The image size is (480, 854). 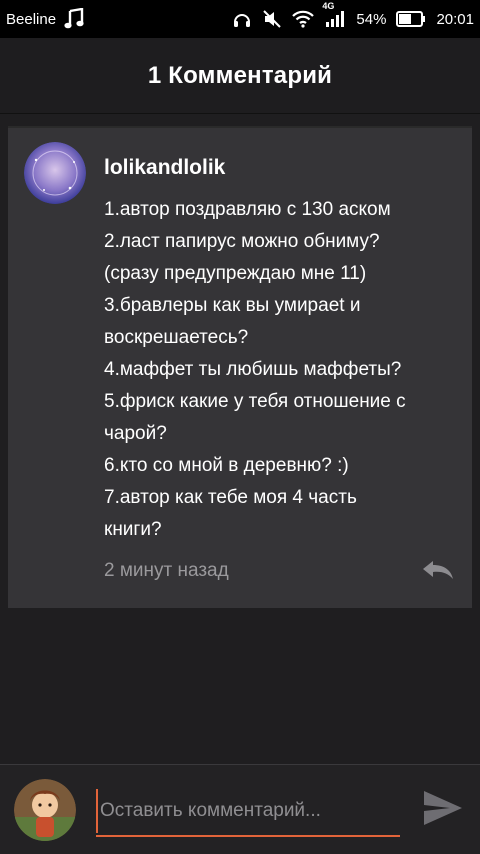 I want to click on signal-icon: 4G, so click(x=334, y=14).